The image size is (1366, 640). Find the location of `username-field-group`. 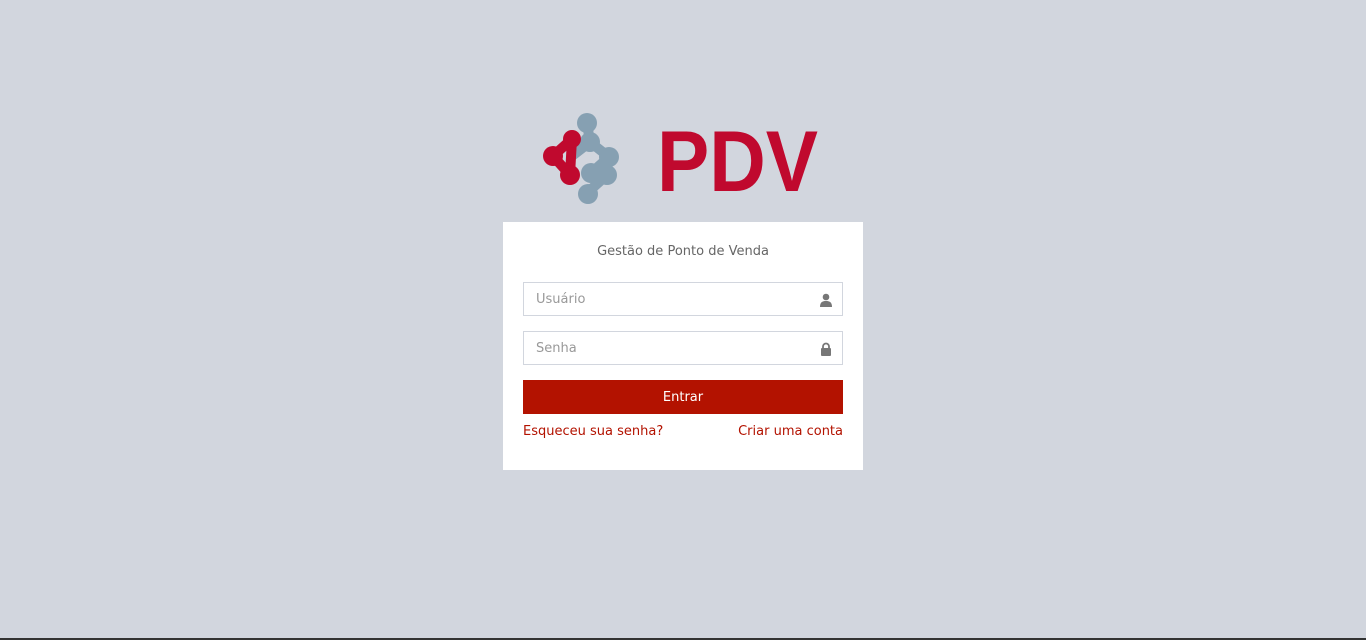

username-field-group is located at coordinates (683, 299).